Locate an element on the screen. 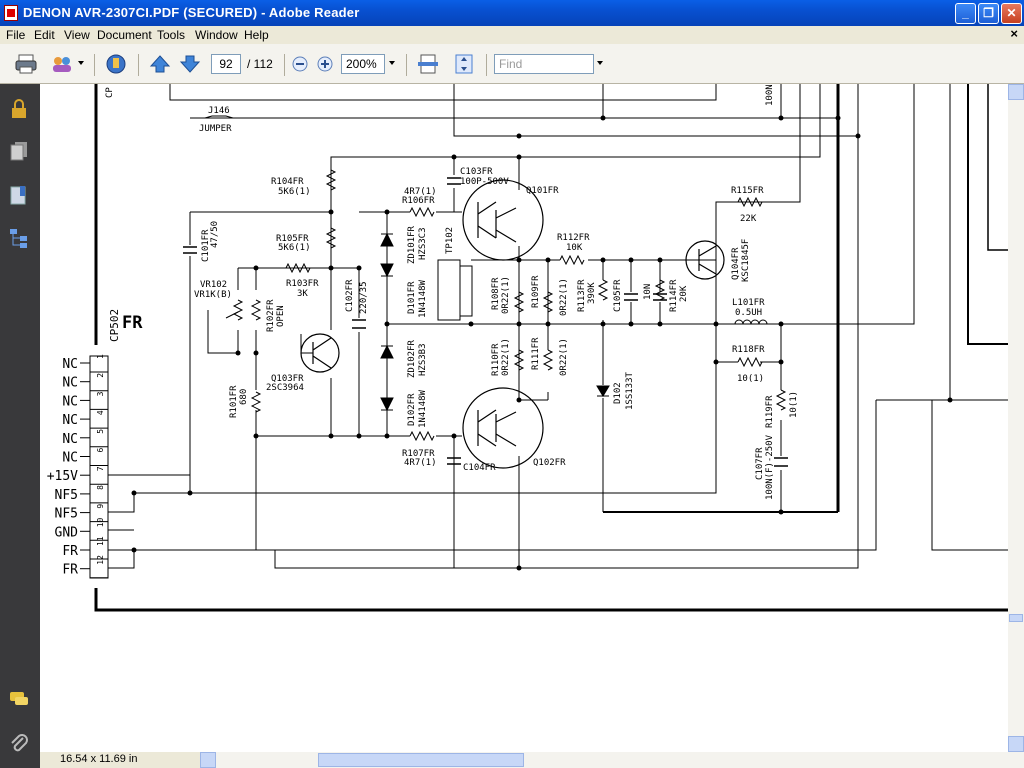 The width and height of the screenshot is (1024, 768). secure-document-icon is located at coordinates (116, 64).